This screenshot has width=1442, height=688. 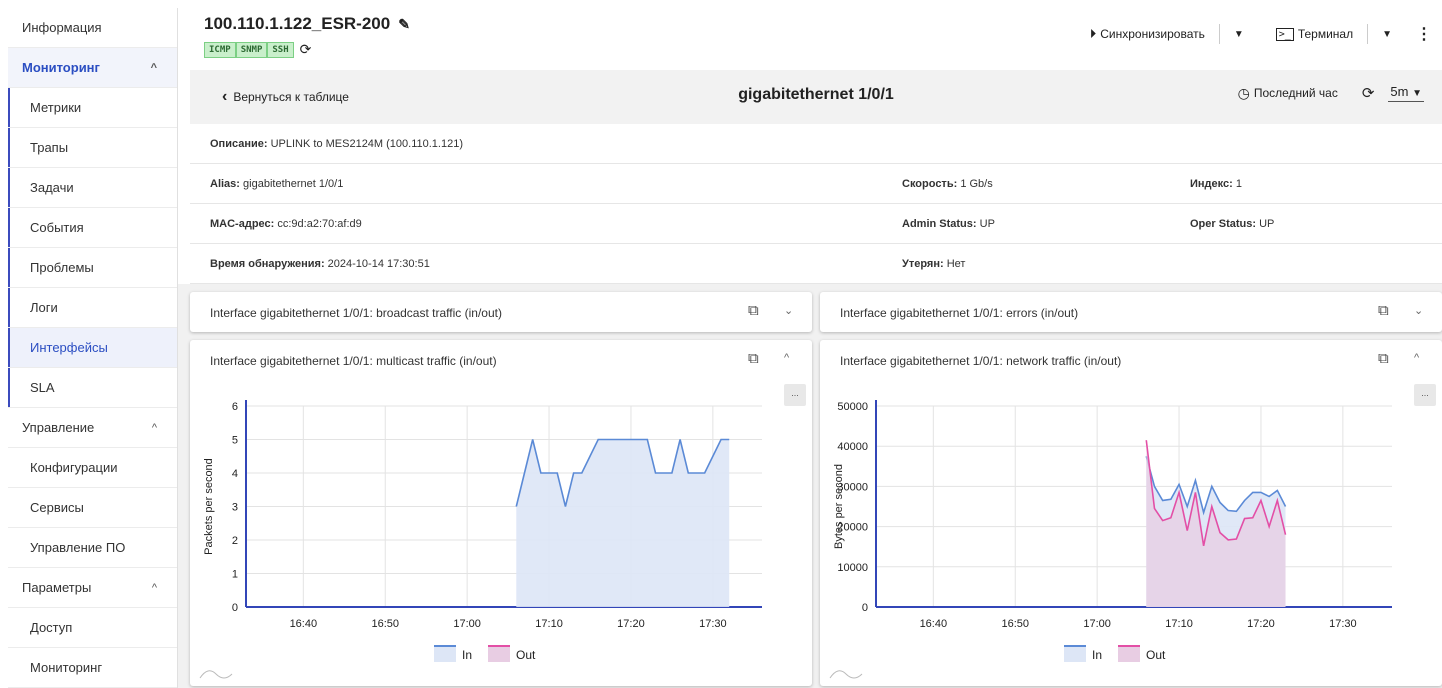 I want to click on sidebar-item: Задачи, so click(x=92, y=188).